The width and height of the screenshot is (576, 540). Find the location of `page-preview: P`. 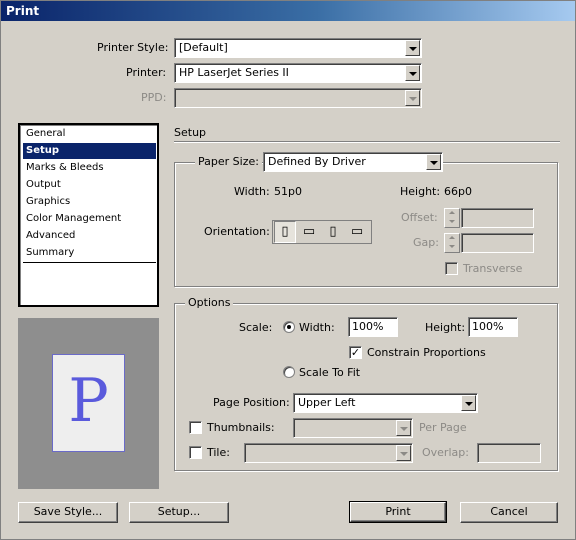

page-preview: P is located at coordinates (88, 403).